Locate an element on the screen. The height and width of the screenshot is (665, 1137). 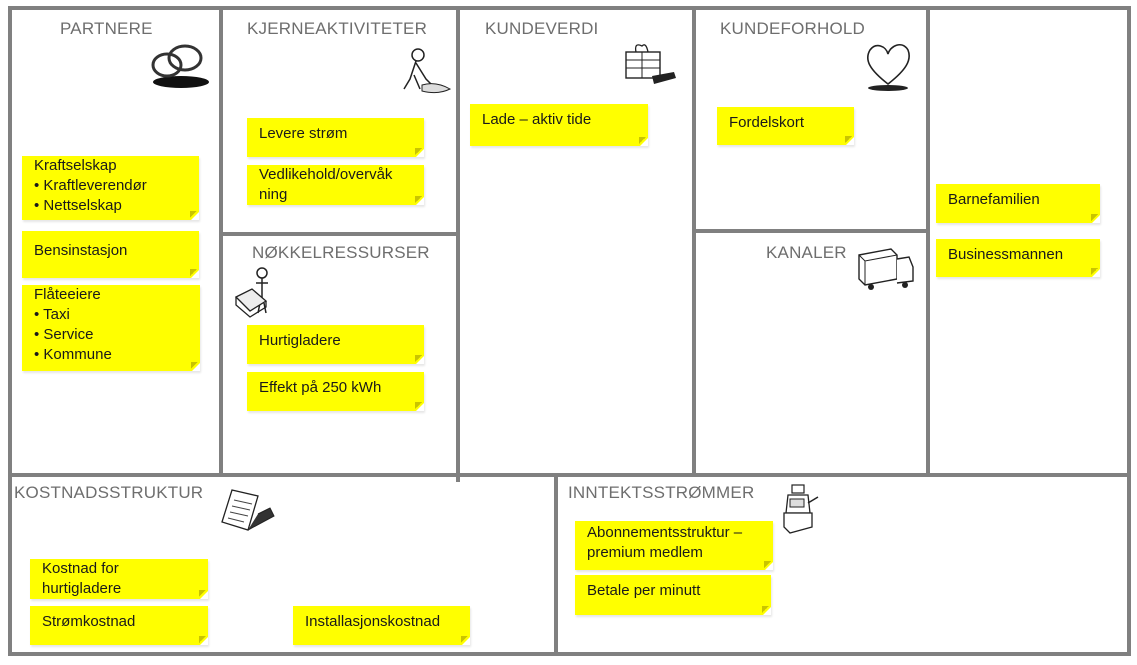
cash-register-icon is located at coordinates (801, 509).